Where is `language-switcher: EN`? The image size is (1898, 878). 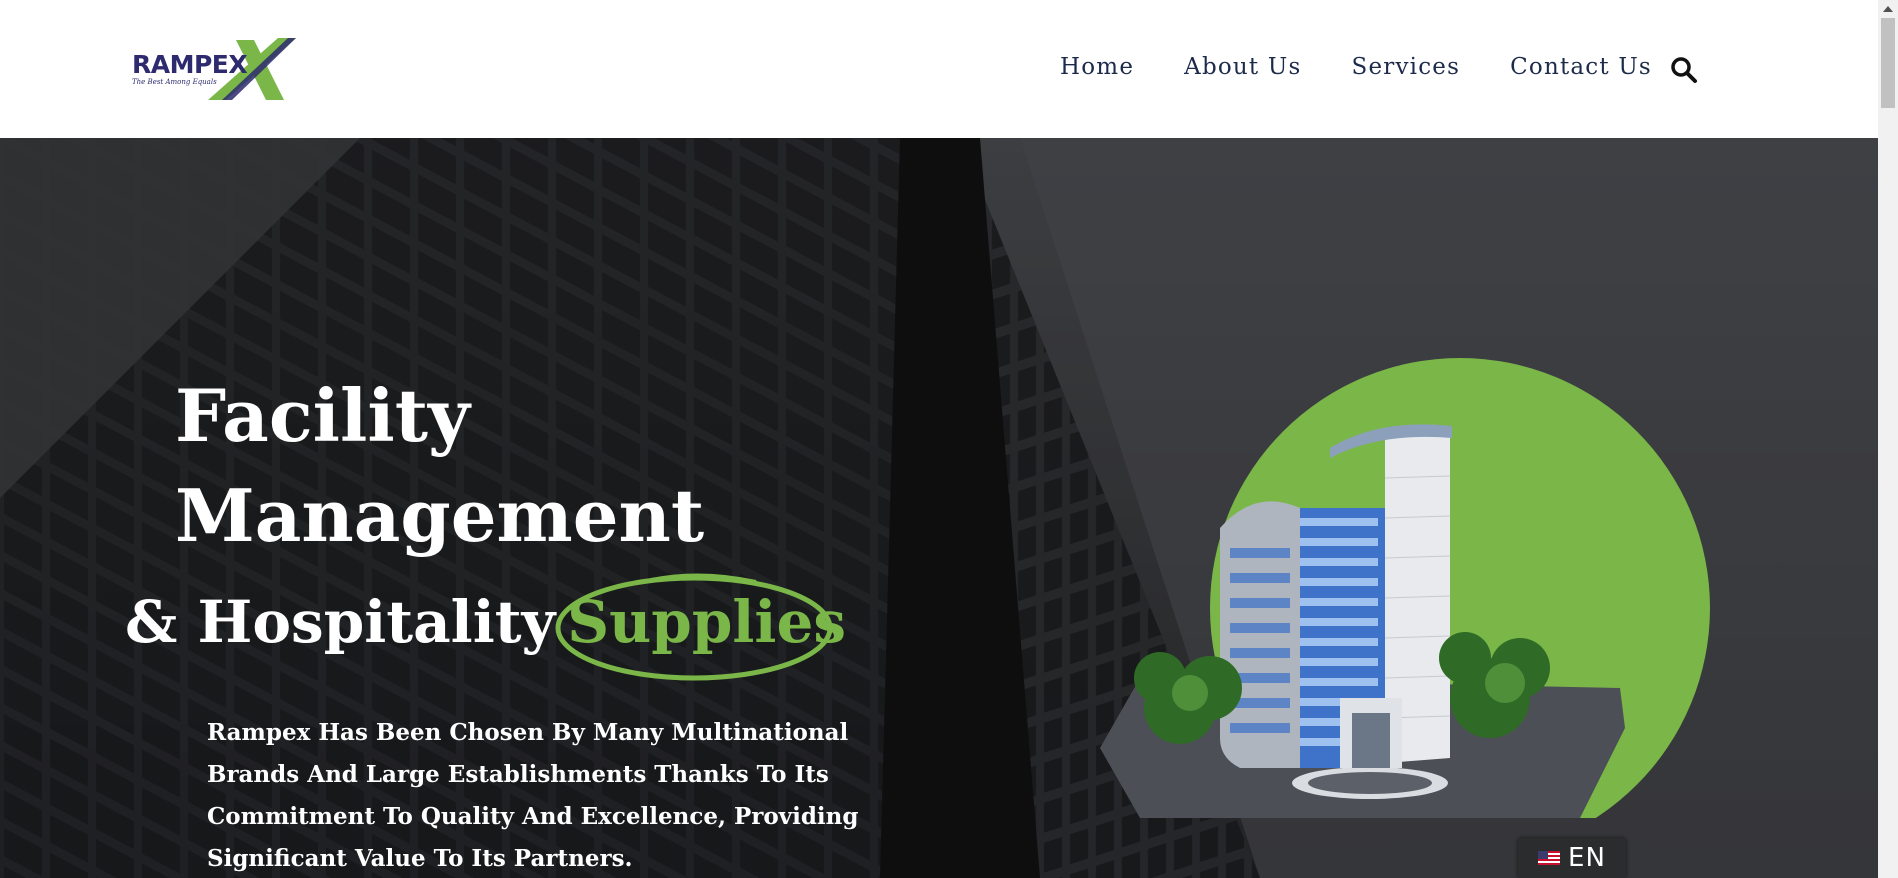
language-switcher: EN is located at coordinates (1572, 858).